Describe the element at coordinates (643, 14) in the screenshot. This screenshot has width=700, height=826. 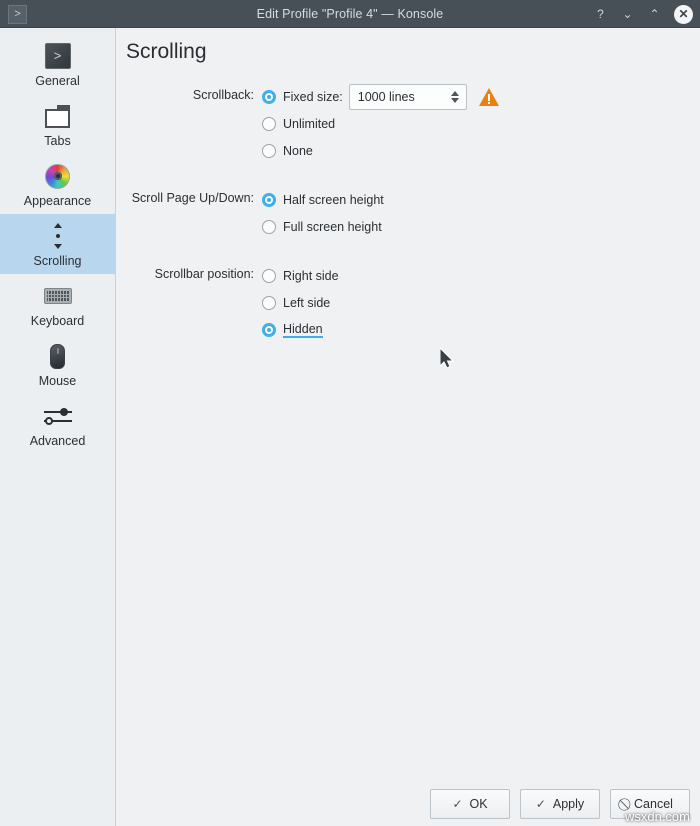
I see `window-controls: ? ⌄ ⌃ ✕` at that location.